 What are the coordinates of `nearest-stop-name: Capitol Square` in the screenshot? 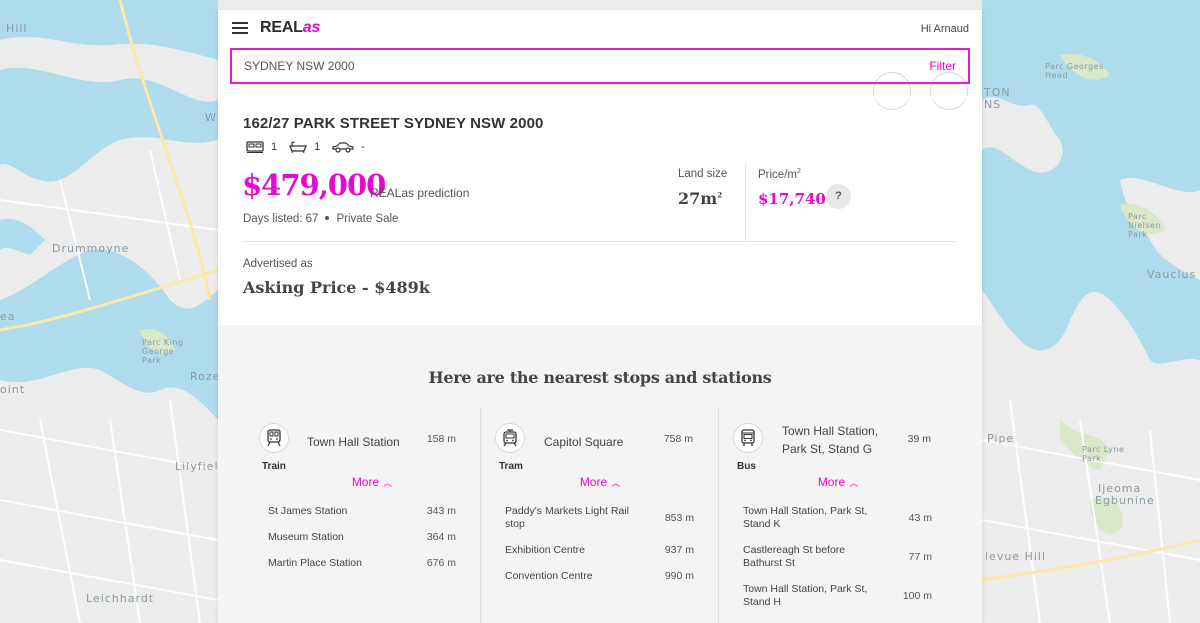 It's located at (584, 442).